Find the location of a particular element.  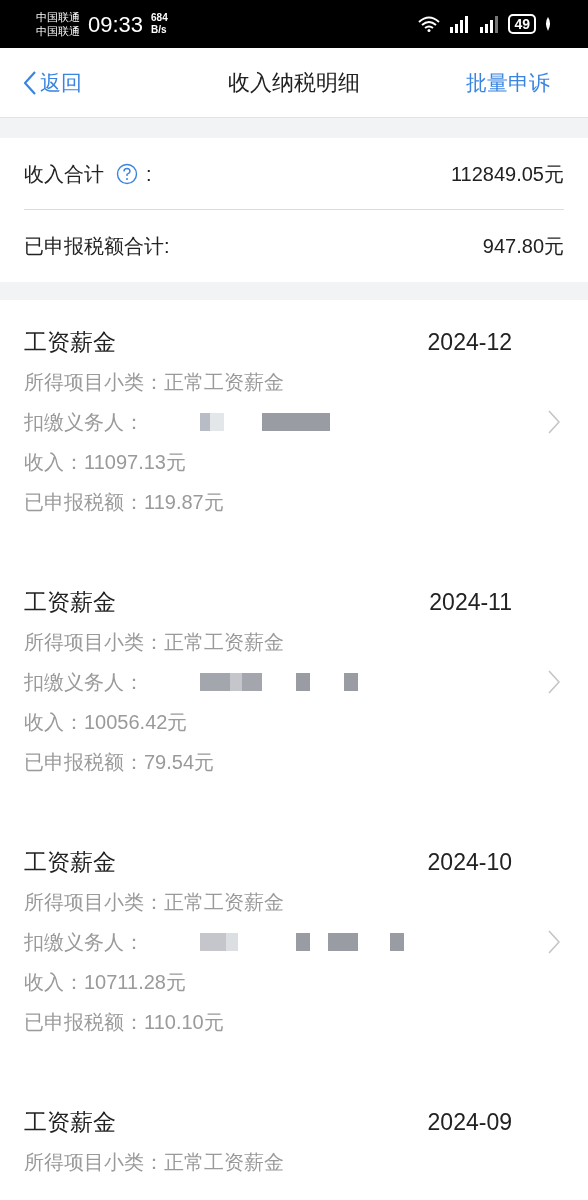

batch-appeal-button: 批量申诉 is located at coordinates (508, 82).